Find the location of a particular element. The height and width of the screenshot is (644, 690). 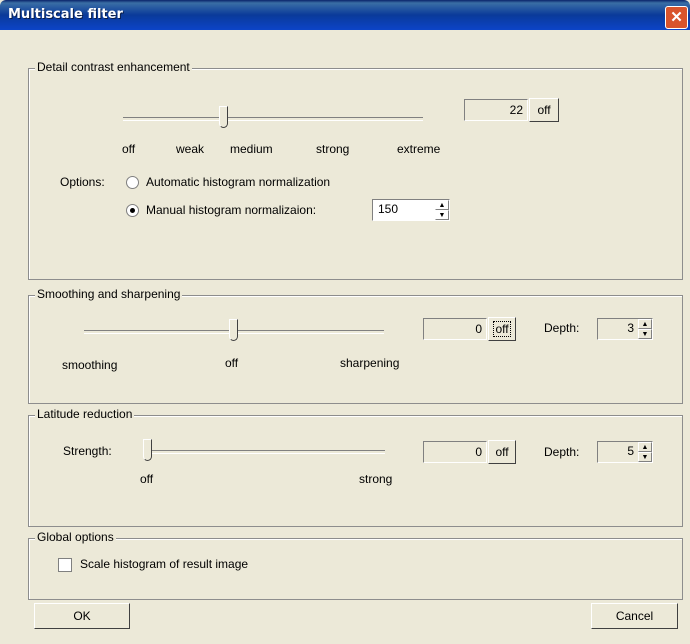

manual-spinner: ▲ ▼ is located at coordinates (442, 210).